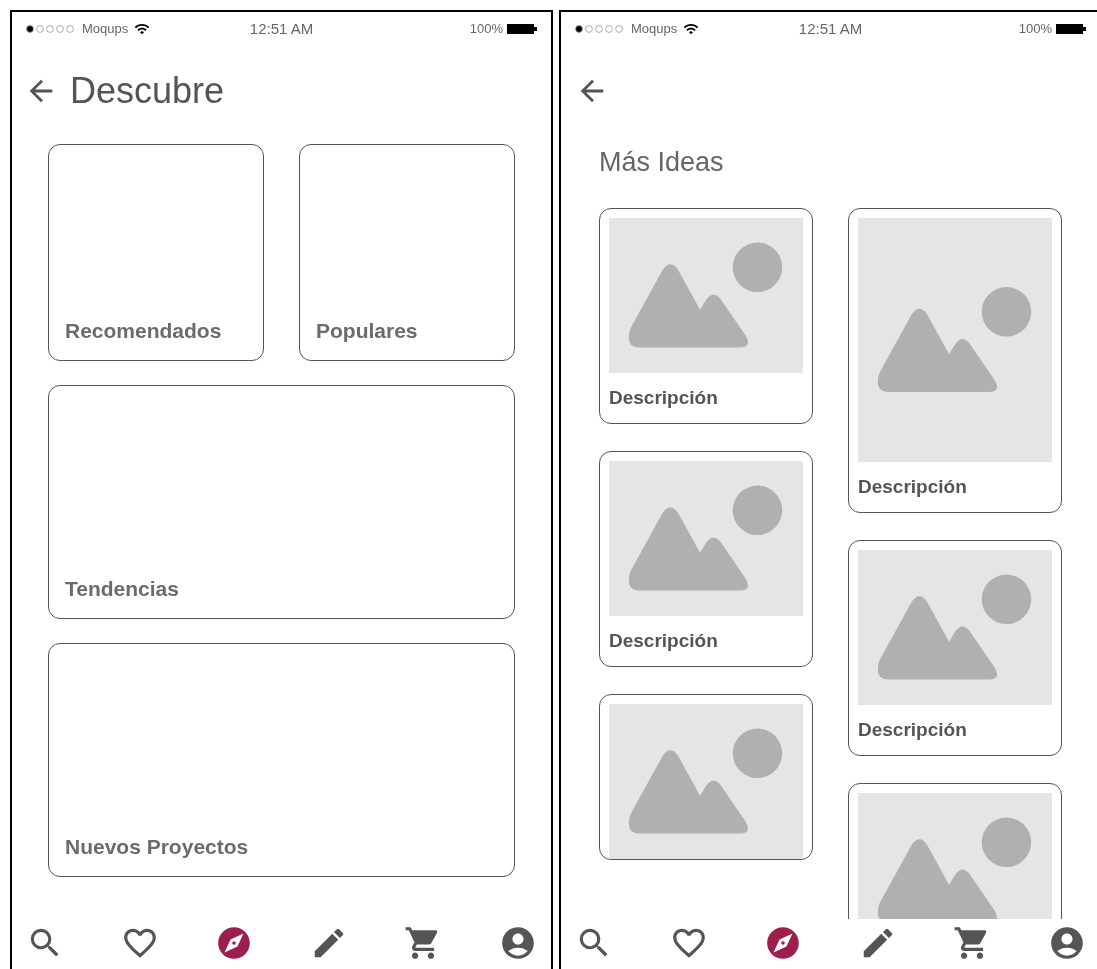 This screenshot has height=969, width=1097. I want to click on category-label: Populares, so click(367, 330).